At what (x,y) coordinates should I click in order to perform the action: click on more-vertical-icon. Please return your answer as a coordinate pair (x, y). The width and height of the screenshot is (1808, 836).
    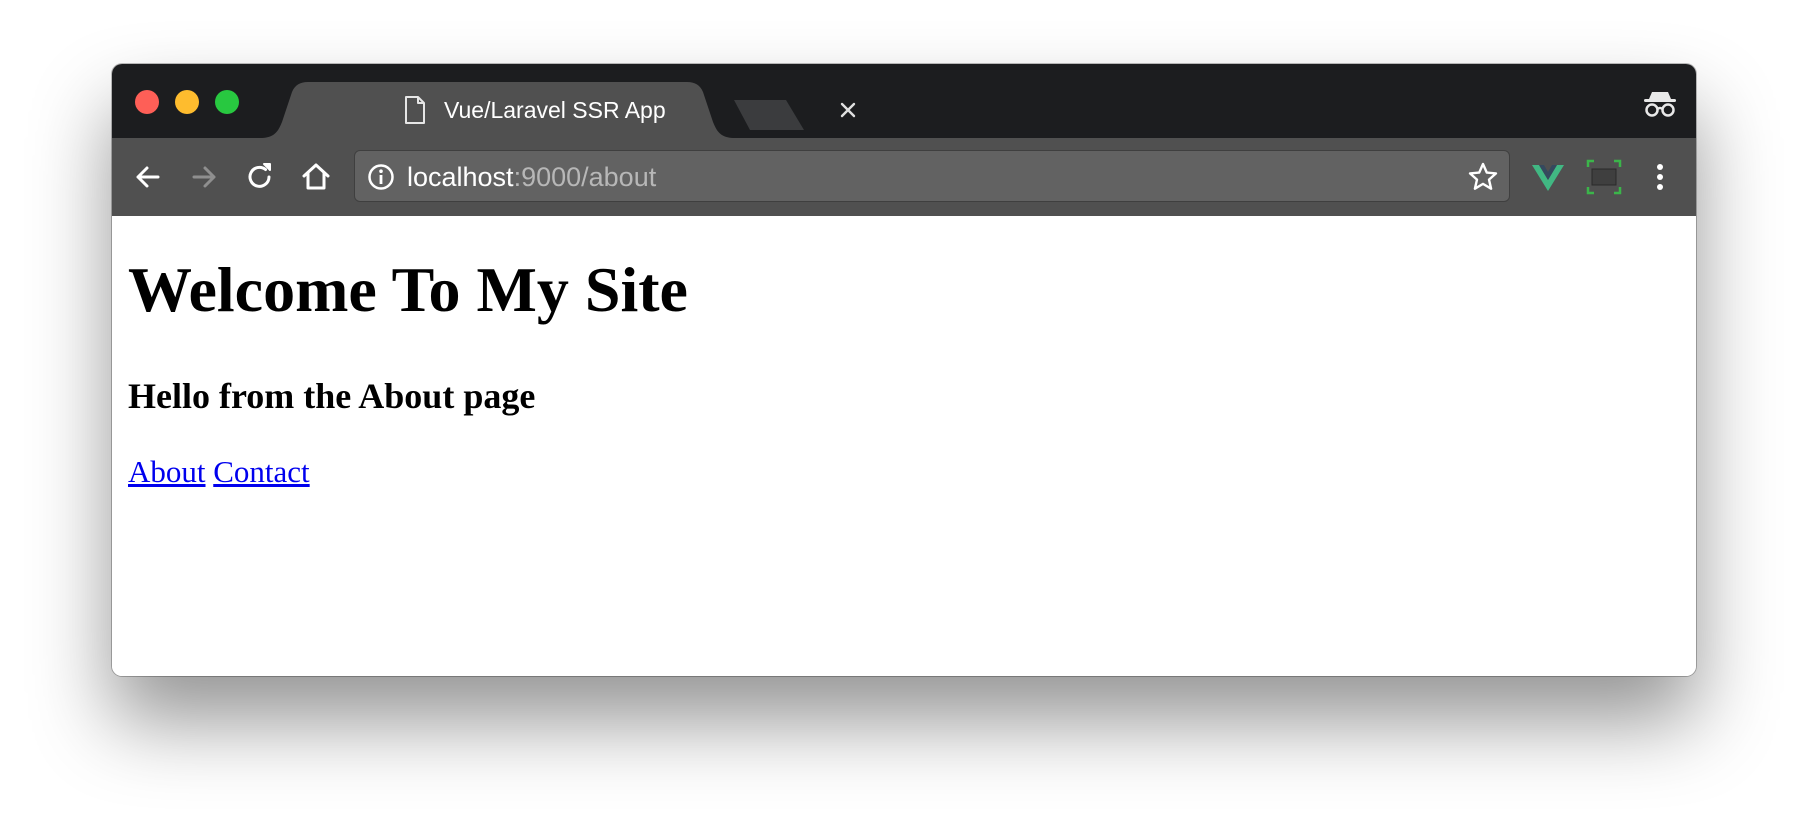
    Looking at the image, I should click on (1660, 177).